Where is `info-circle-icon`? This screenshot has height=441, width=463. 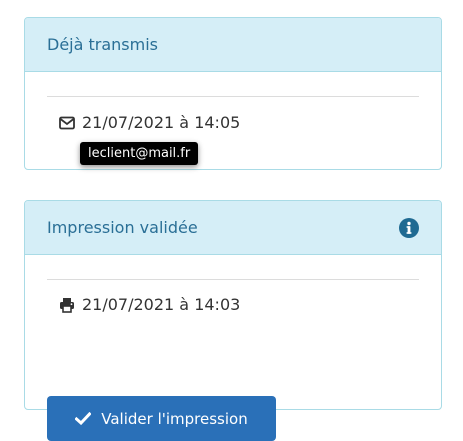
info-circle-icon is located at coordinates (409, 227).